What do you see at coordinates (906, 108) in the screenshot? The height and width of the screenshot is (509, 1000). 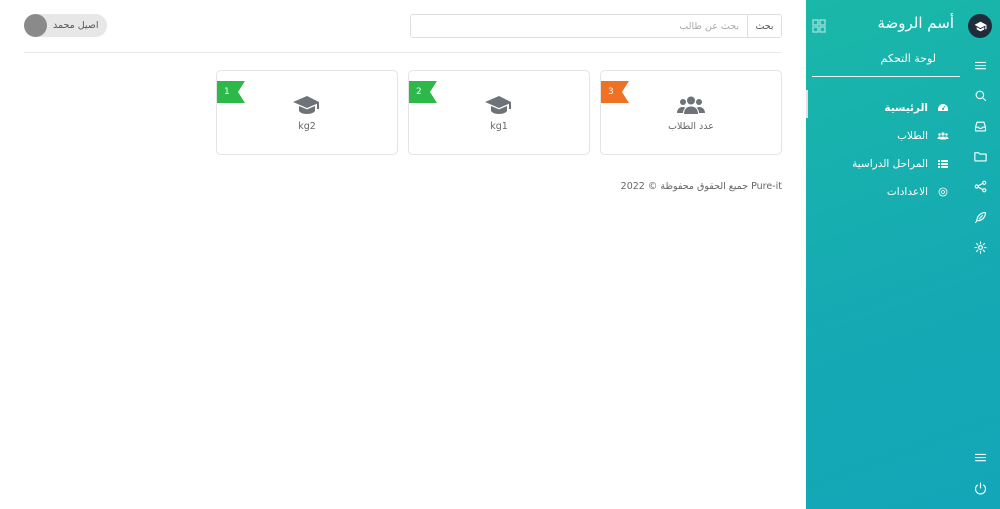 I see `sidebar-item-label: الرئيسية` at bounding box center [906, 108].